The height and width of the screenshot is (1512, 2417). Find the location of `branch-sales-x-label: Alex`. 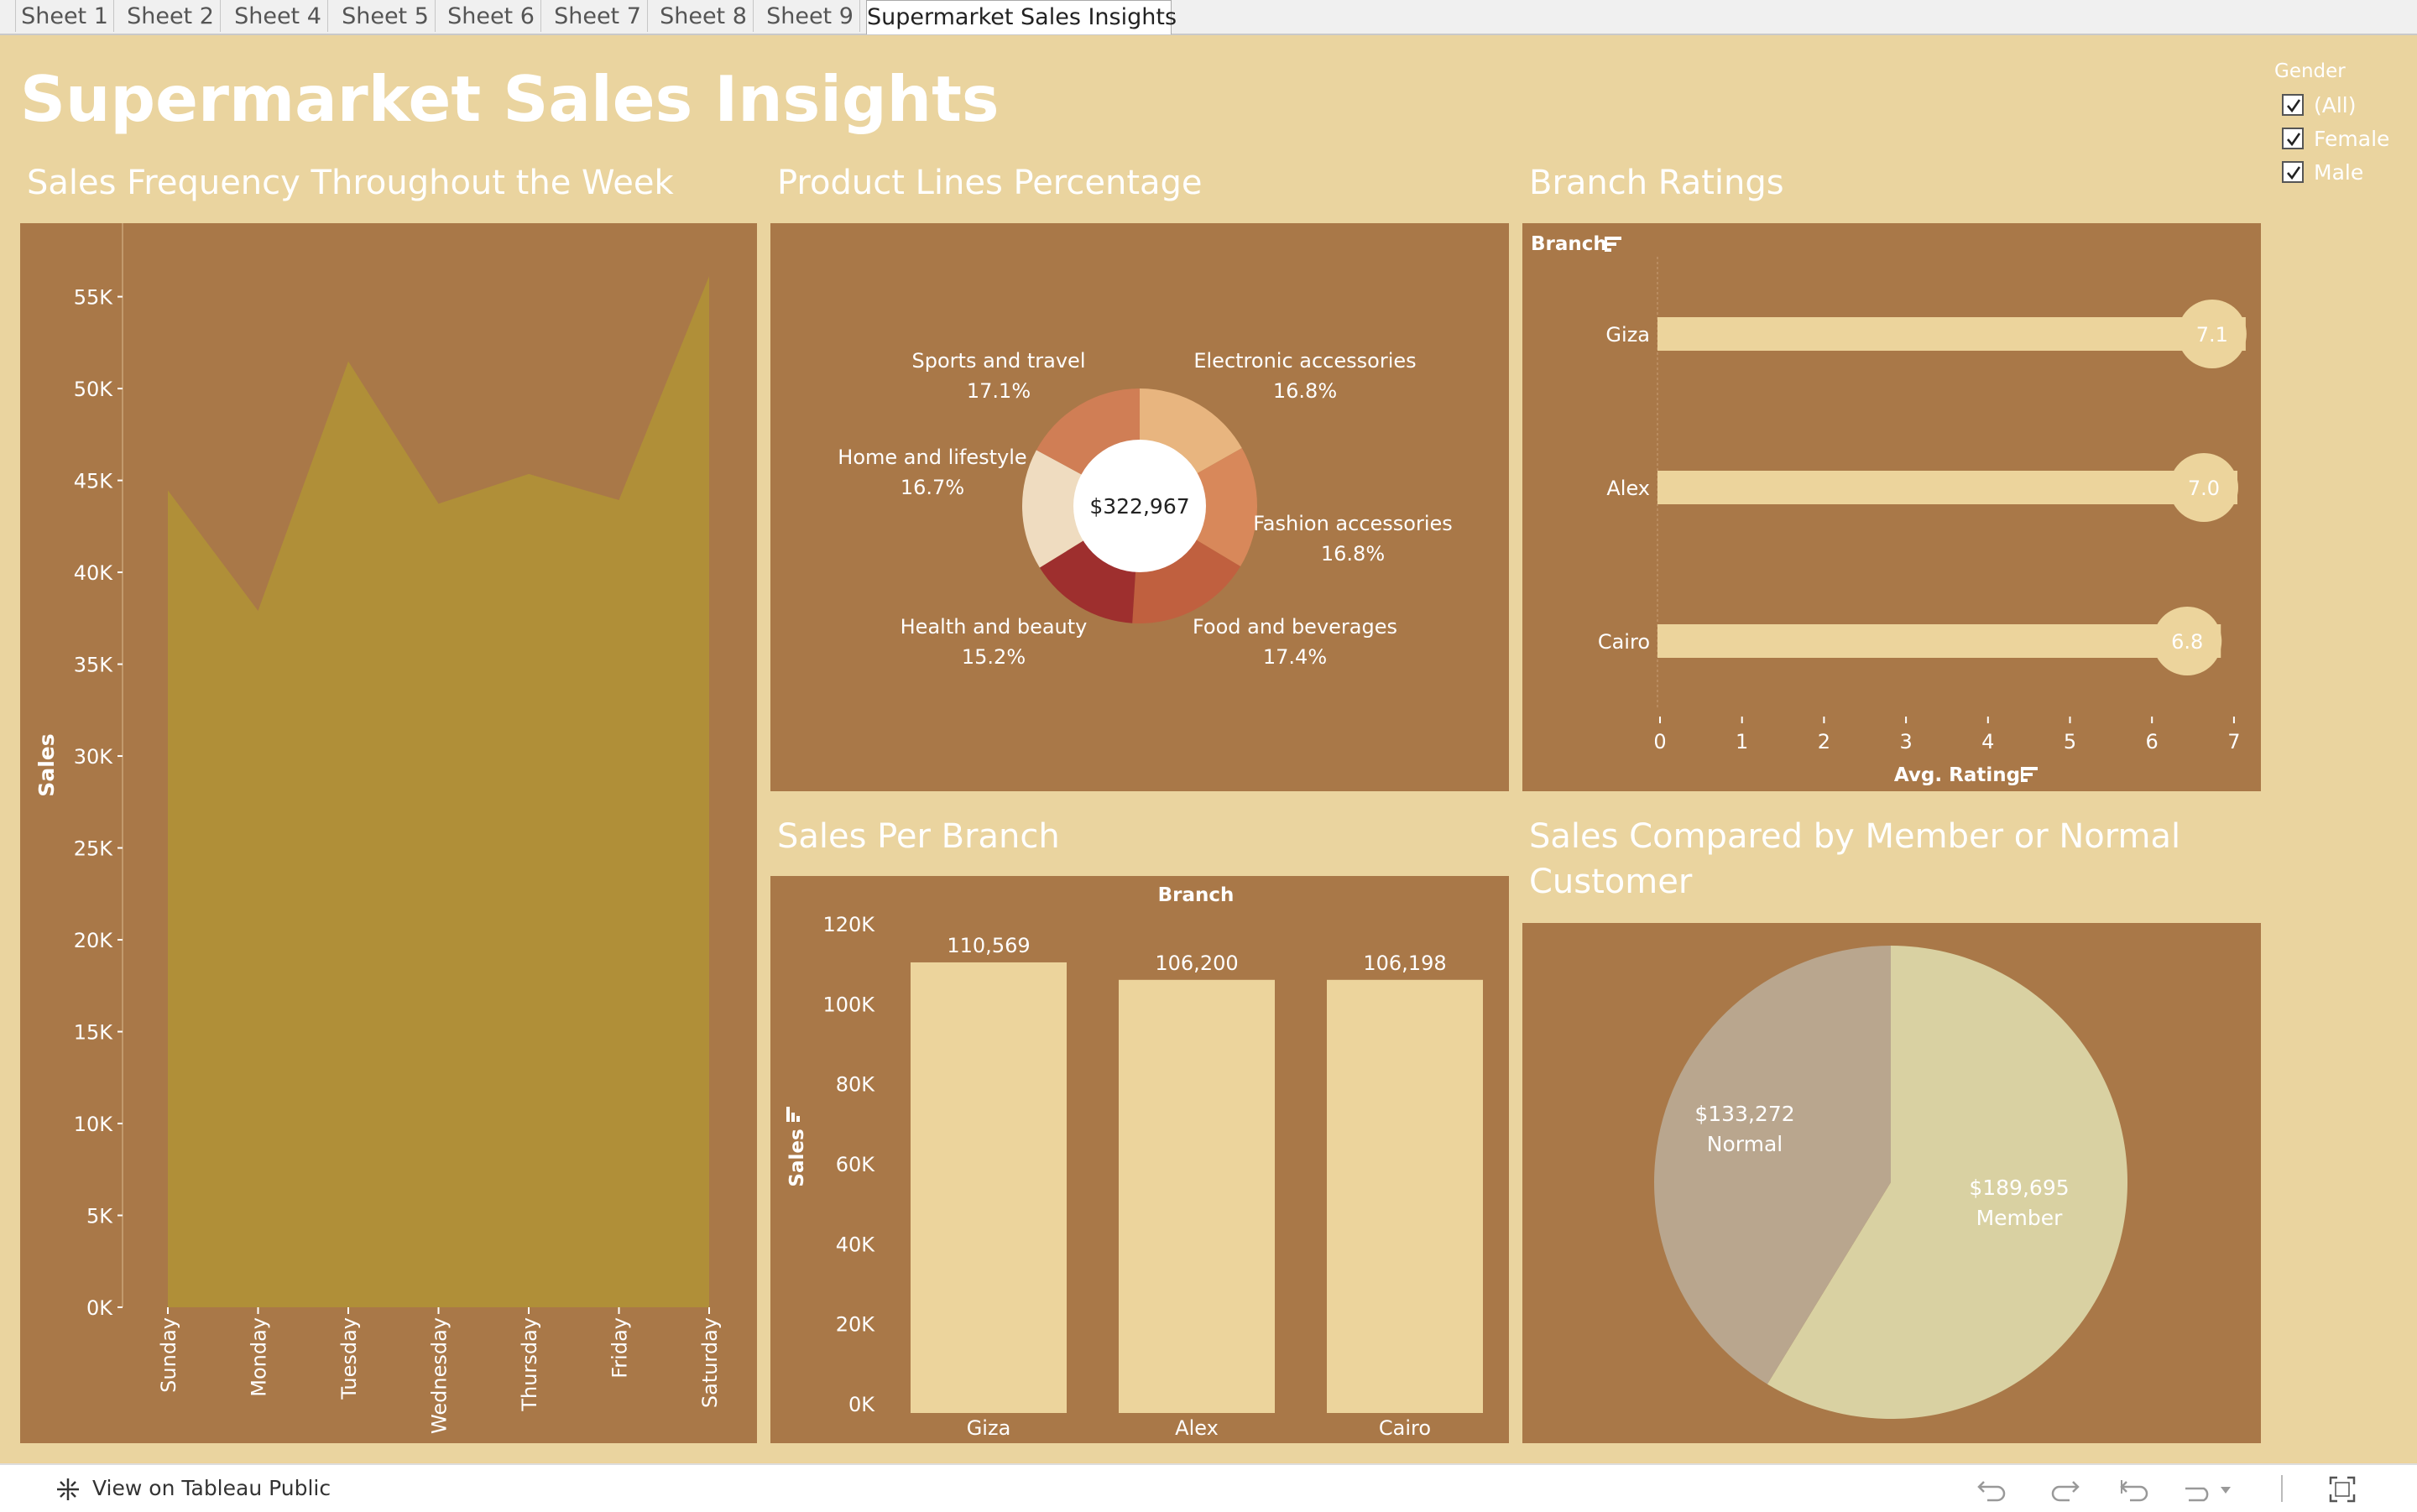

branch-sales-x-label: Alex is located at coordinates (1197, 1428).